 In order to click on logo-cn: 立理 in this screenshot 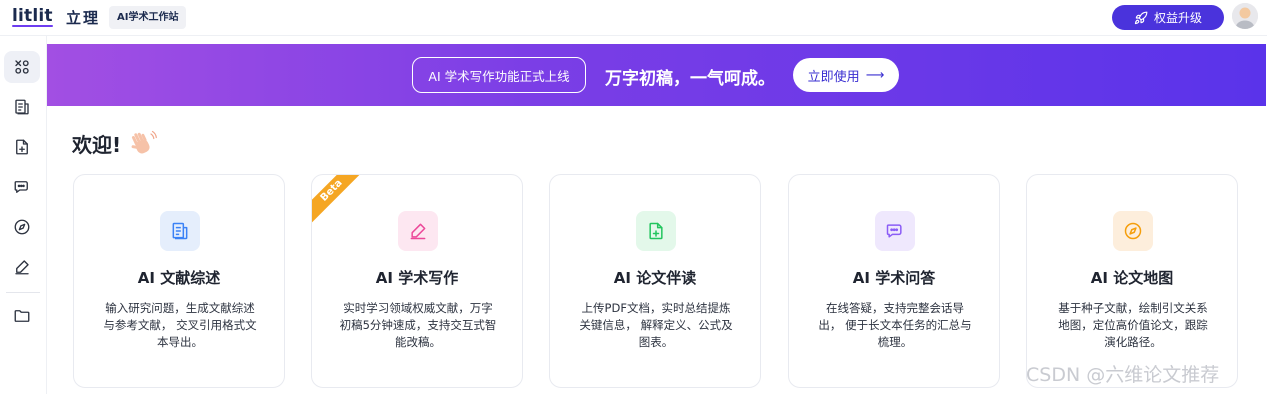, I will do `click(83, 18)`.